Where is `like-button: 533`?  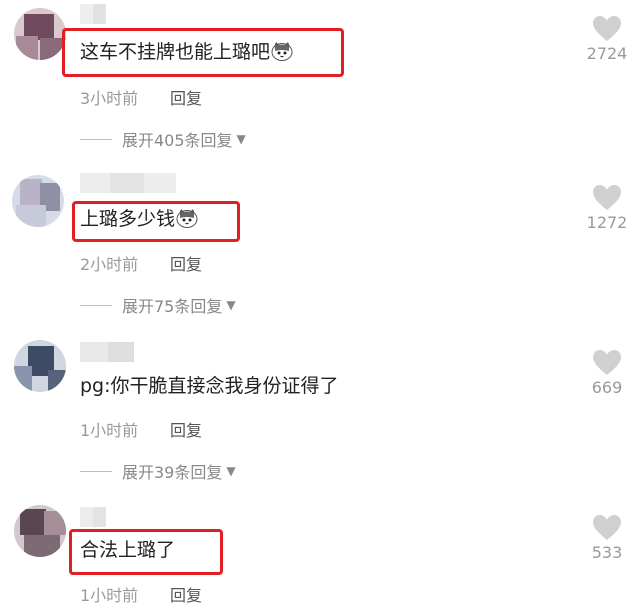 like-button: 533 is located at coordinates (607, 538).